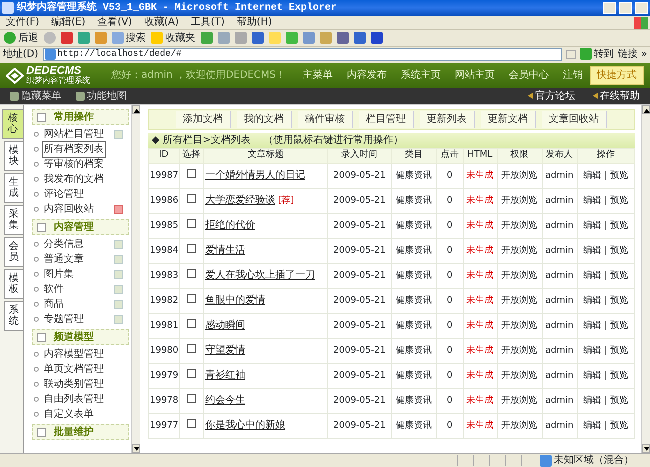 Image resolution: width=650 pixels, height=467 pixels. Describe the element at coordinates (597, 54) in the screenshot. I see `go-button: 转到` at that location.